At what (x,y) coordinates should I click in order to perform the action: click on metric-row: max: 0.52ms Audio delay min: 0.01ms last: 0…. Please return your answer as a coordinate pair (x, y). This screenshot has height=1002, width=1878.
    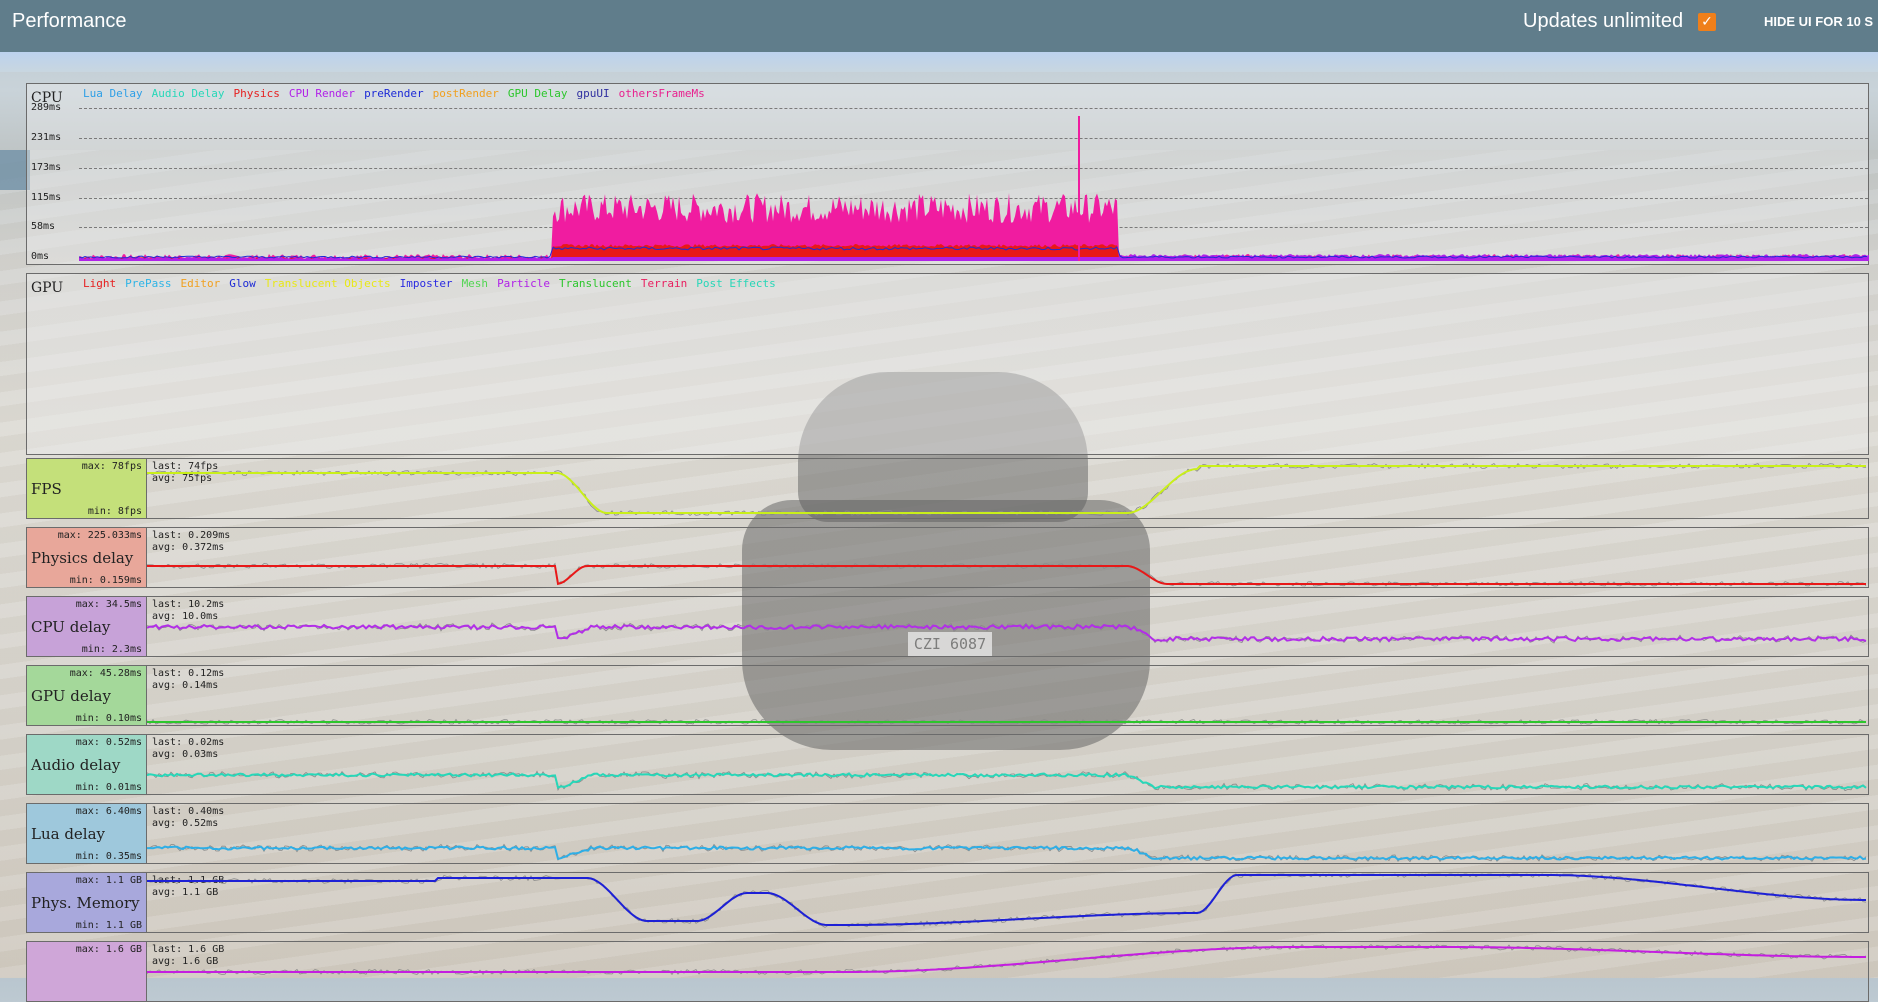
    Looking at the image, I should click on (947, 764).